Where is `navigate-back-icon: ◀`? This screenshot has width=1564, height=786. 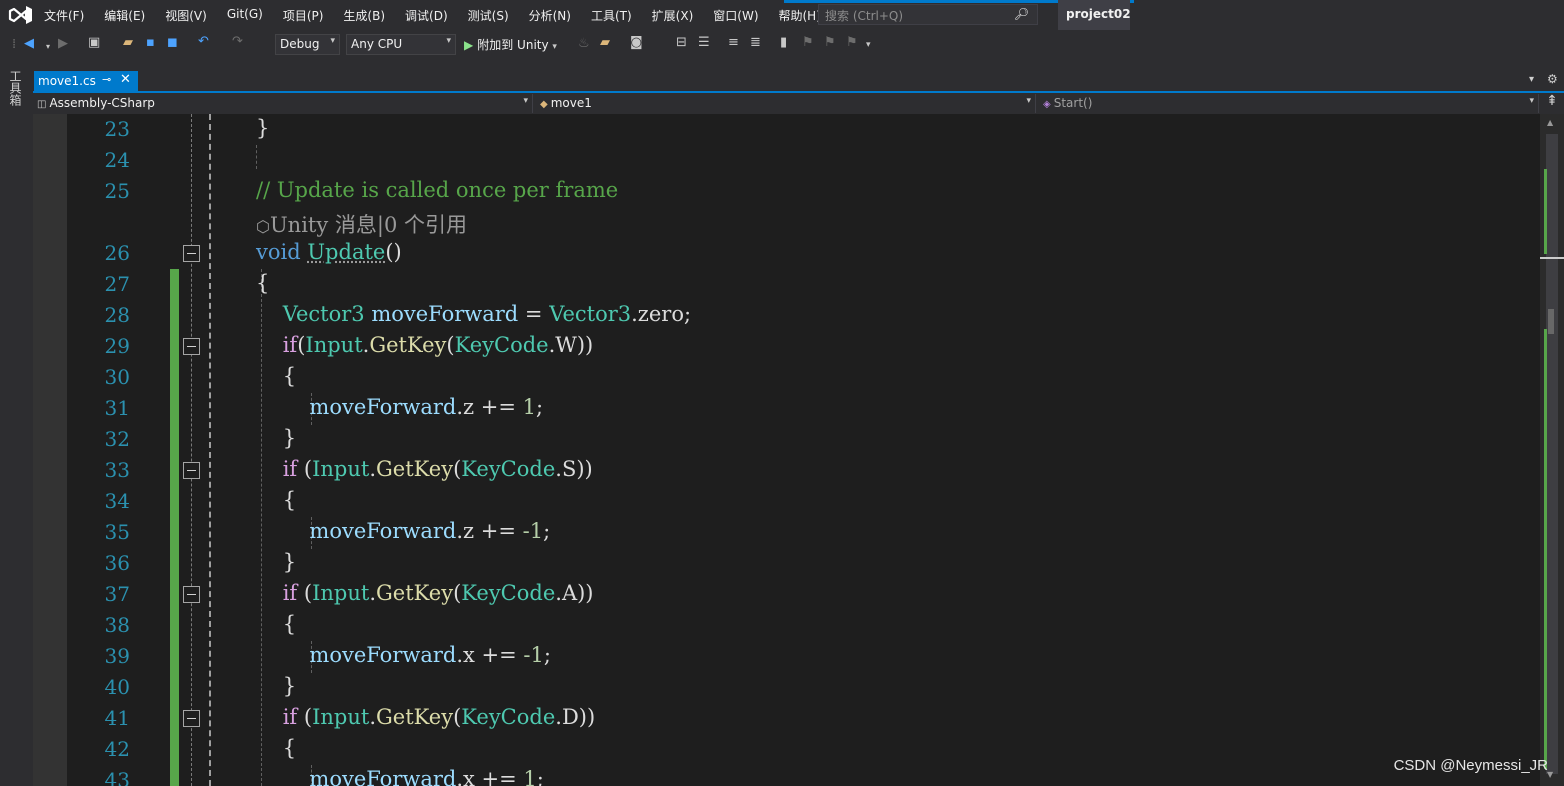 navigate-back-icon: ◀ is located at coordinates (29, 43).